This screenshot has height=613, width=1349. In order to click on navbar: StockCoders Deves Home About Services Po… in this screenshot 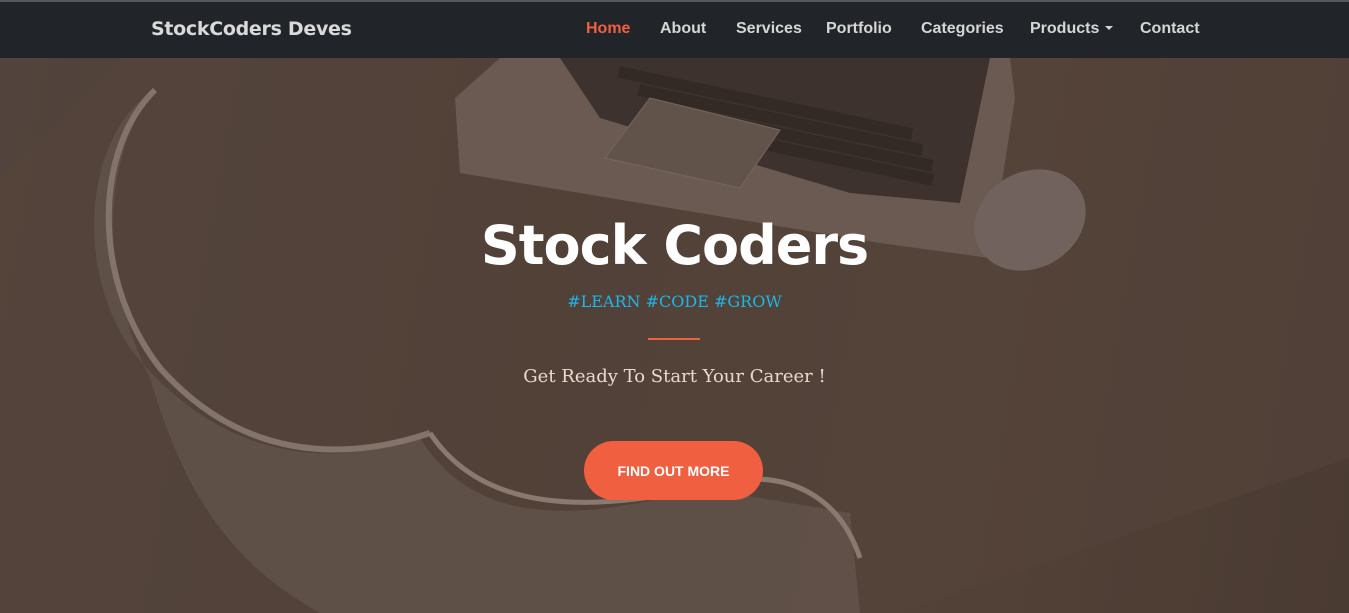, I will do `click(674, 29)`.